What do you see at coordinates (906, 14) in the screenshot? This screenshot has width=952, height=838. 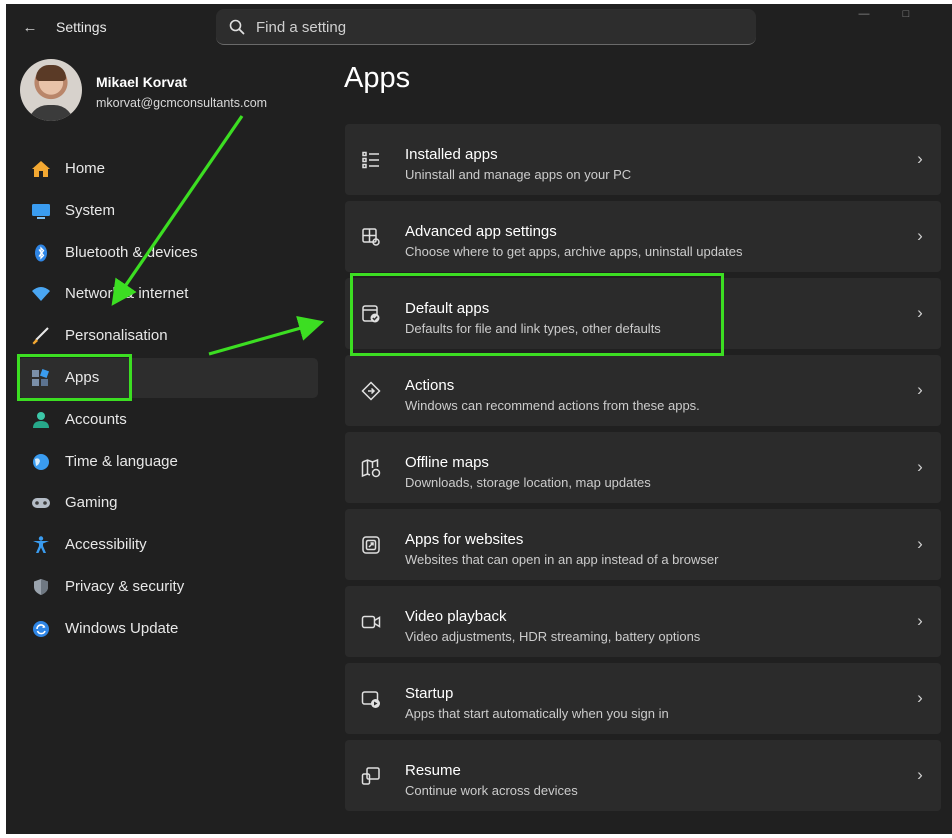 I see `maximize-icon: □` at bounding box center [906, 14].